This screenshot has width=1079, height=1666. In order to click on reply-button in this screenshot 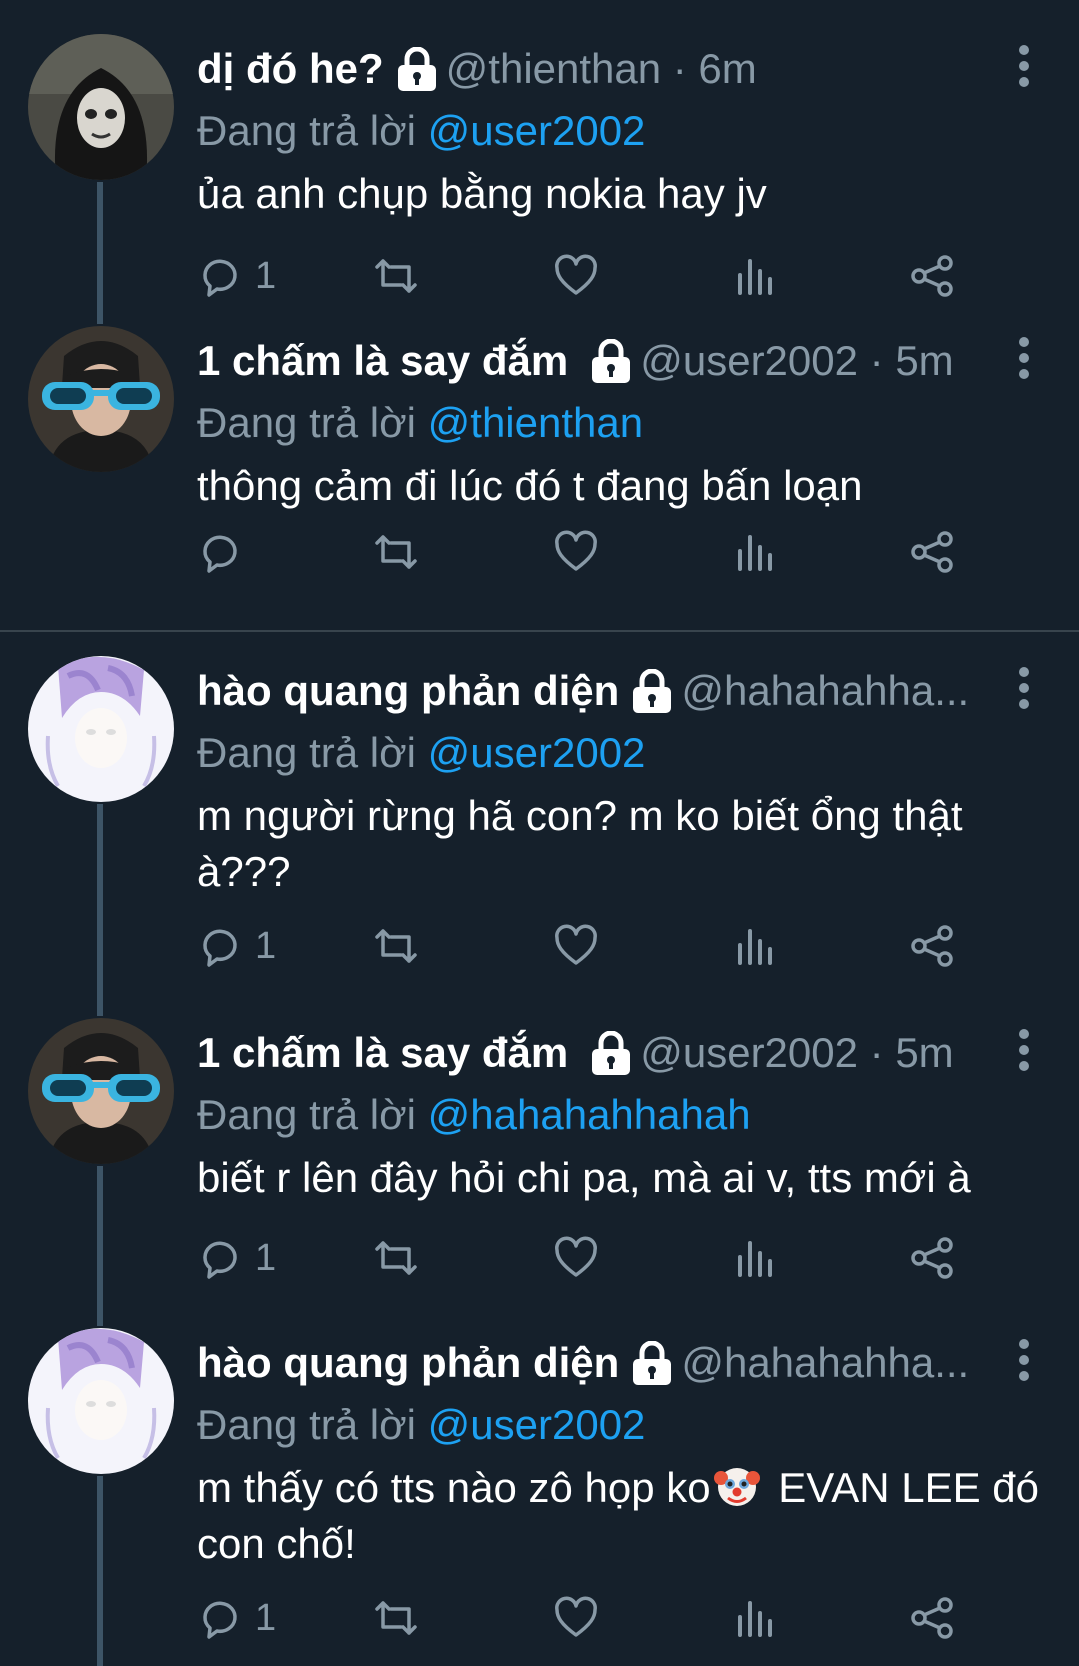, I will do `click(226, 552)`.